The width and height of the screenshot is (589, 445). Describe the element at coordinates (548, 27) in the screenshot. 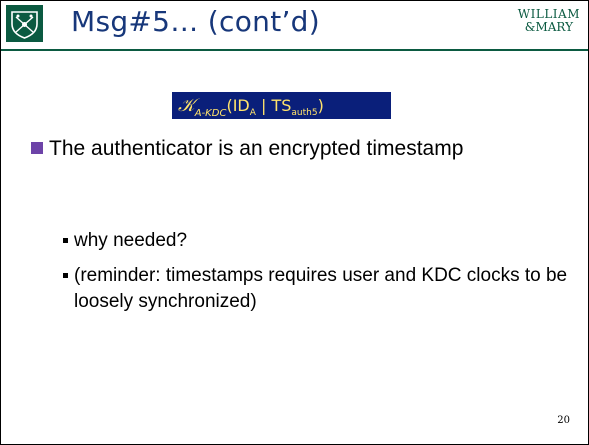

I see `logo-line-2: &MARY` at that location.